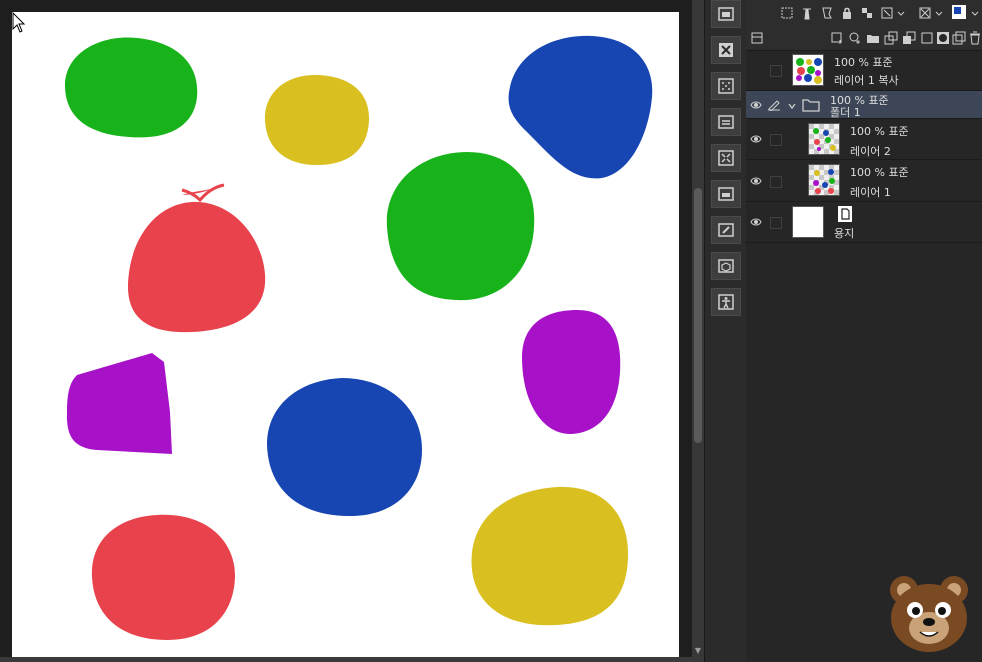  I want to click on layer-row-layer-2: 100 % 표준 레이어 2, so click(864, 139).